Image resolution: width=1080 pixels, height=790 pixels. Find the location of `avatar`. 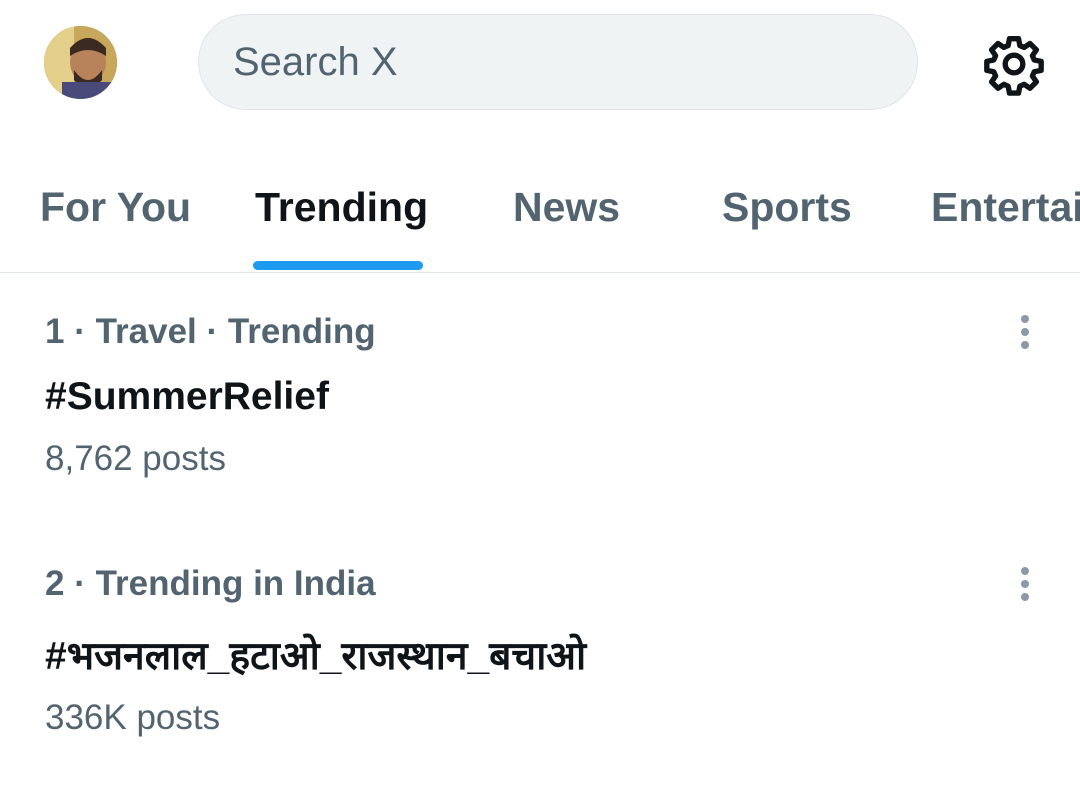

avatar is located at coordinates (80, 62).